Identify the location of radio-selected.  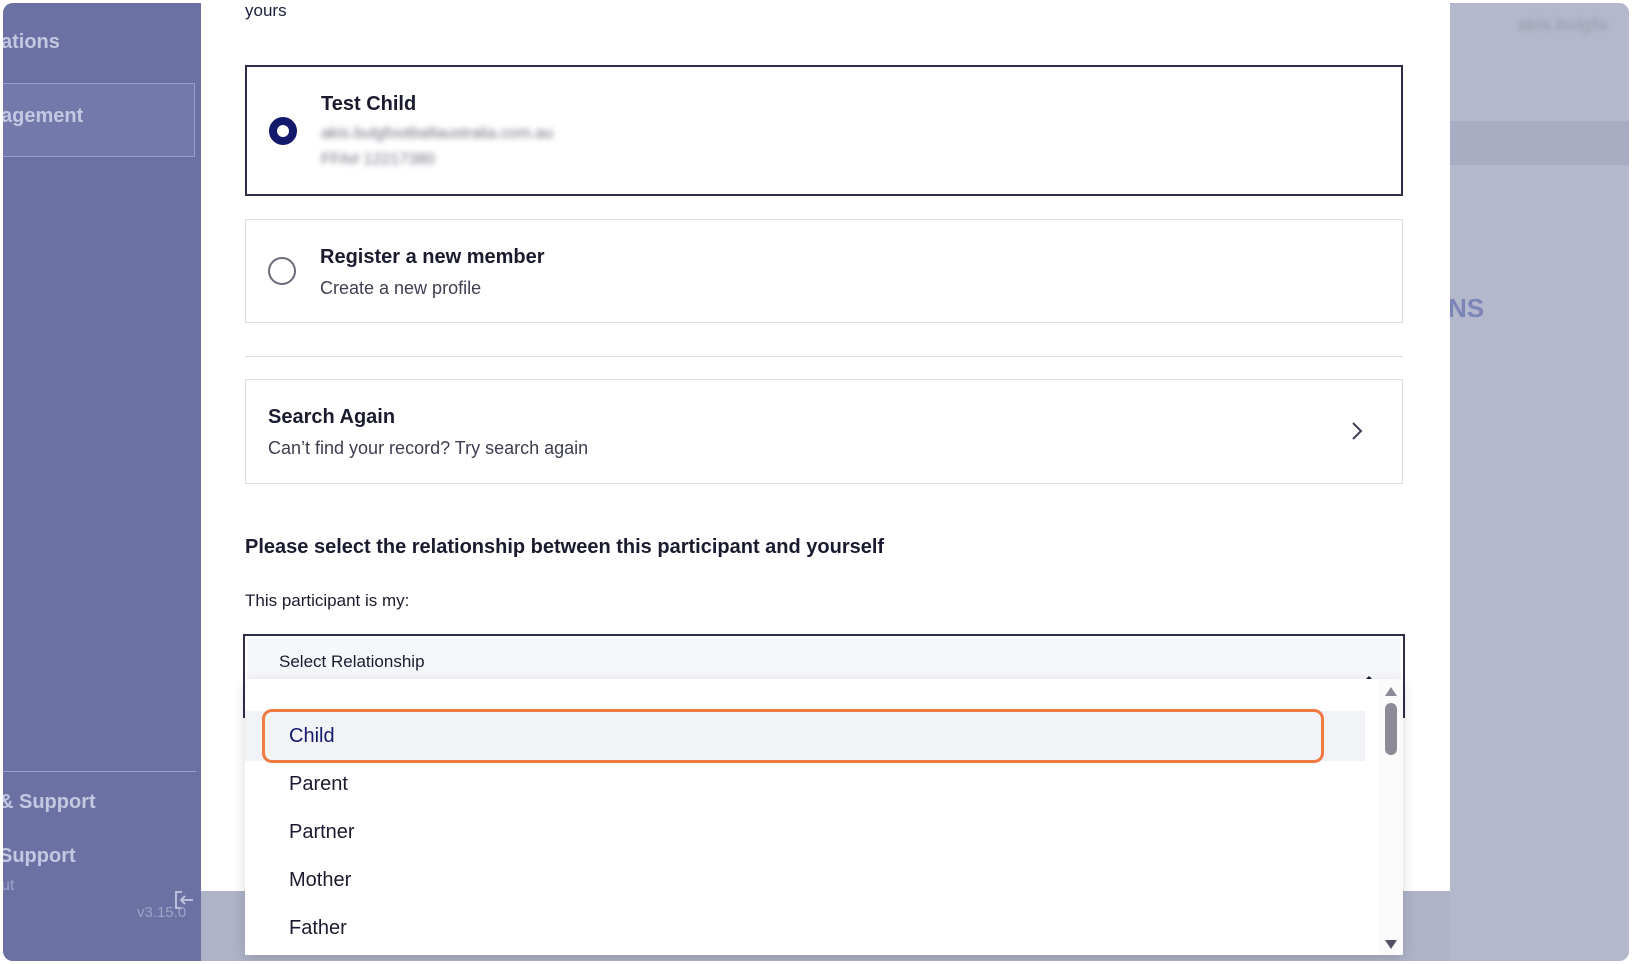
(283, 131).